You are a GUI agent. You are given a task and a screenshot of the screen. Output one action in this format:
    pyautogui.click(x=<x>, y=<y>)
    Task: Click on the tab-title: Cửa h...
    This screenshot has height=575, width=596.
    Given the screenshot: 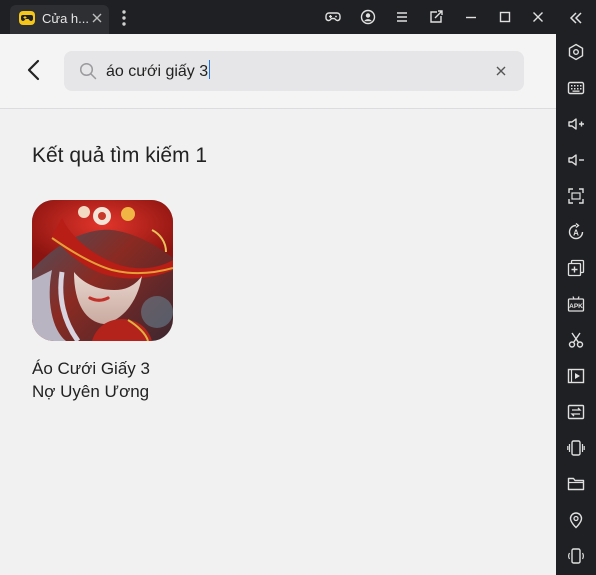 What is the action you would take?
    pyautogui.click(x=65, y=18)
    